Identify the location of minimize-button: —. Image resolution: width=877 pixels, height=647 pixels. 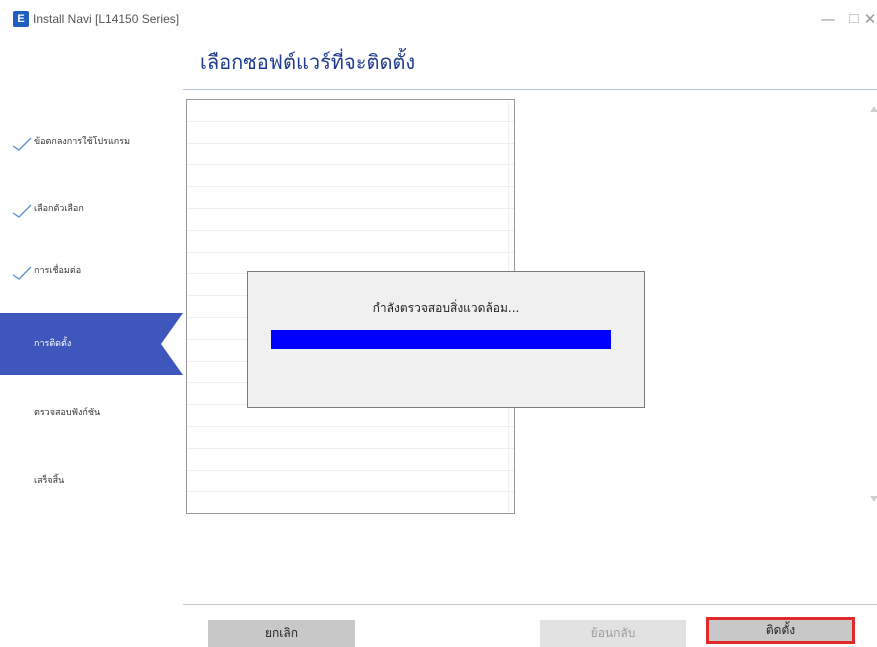
(828, 19).